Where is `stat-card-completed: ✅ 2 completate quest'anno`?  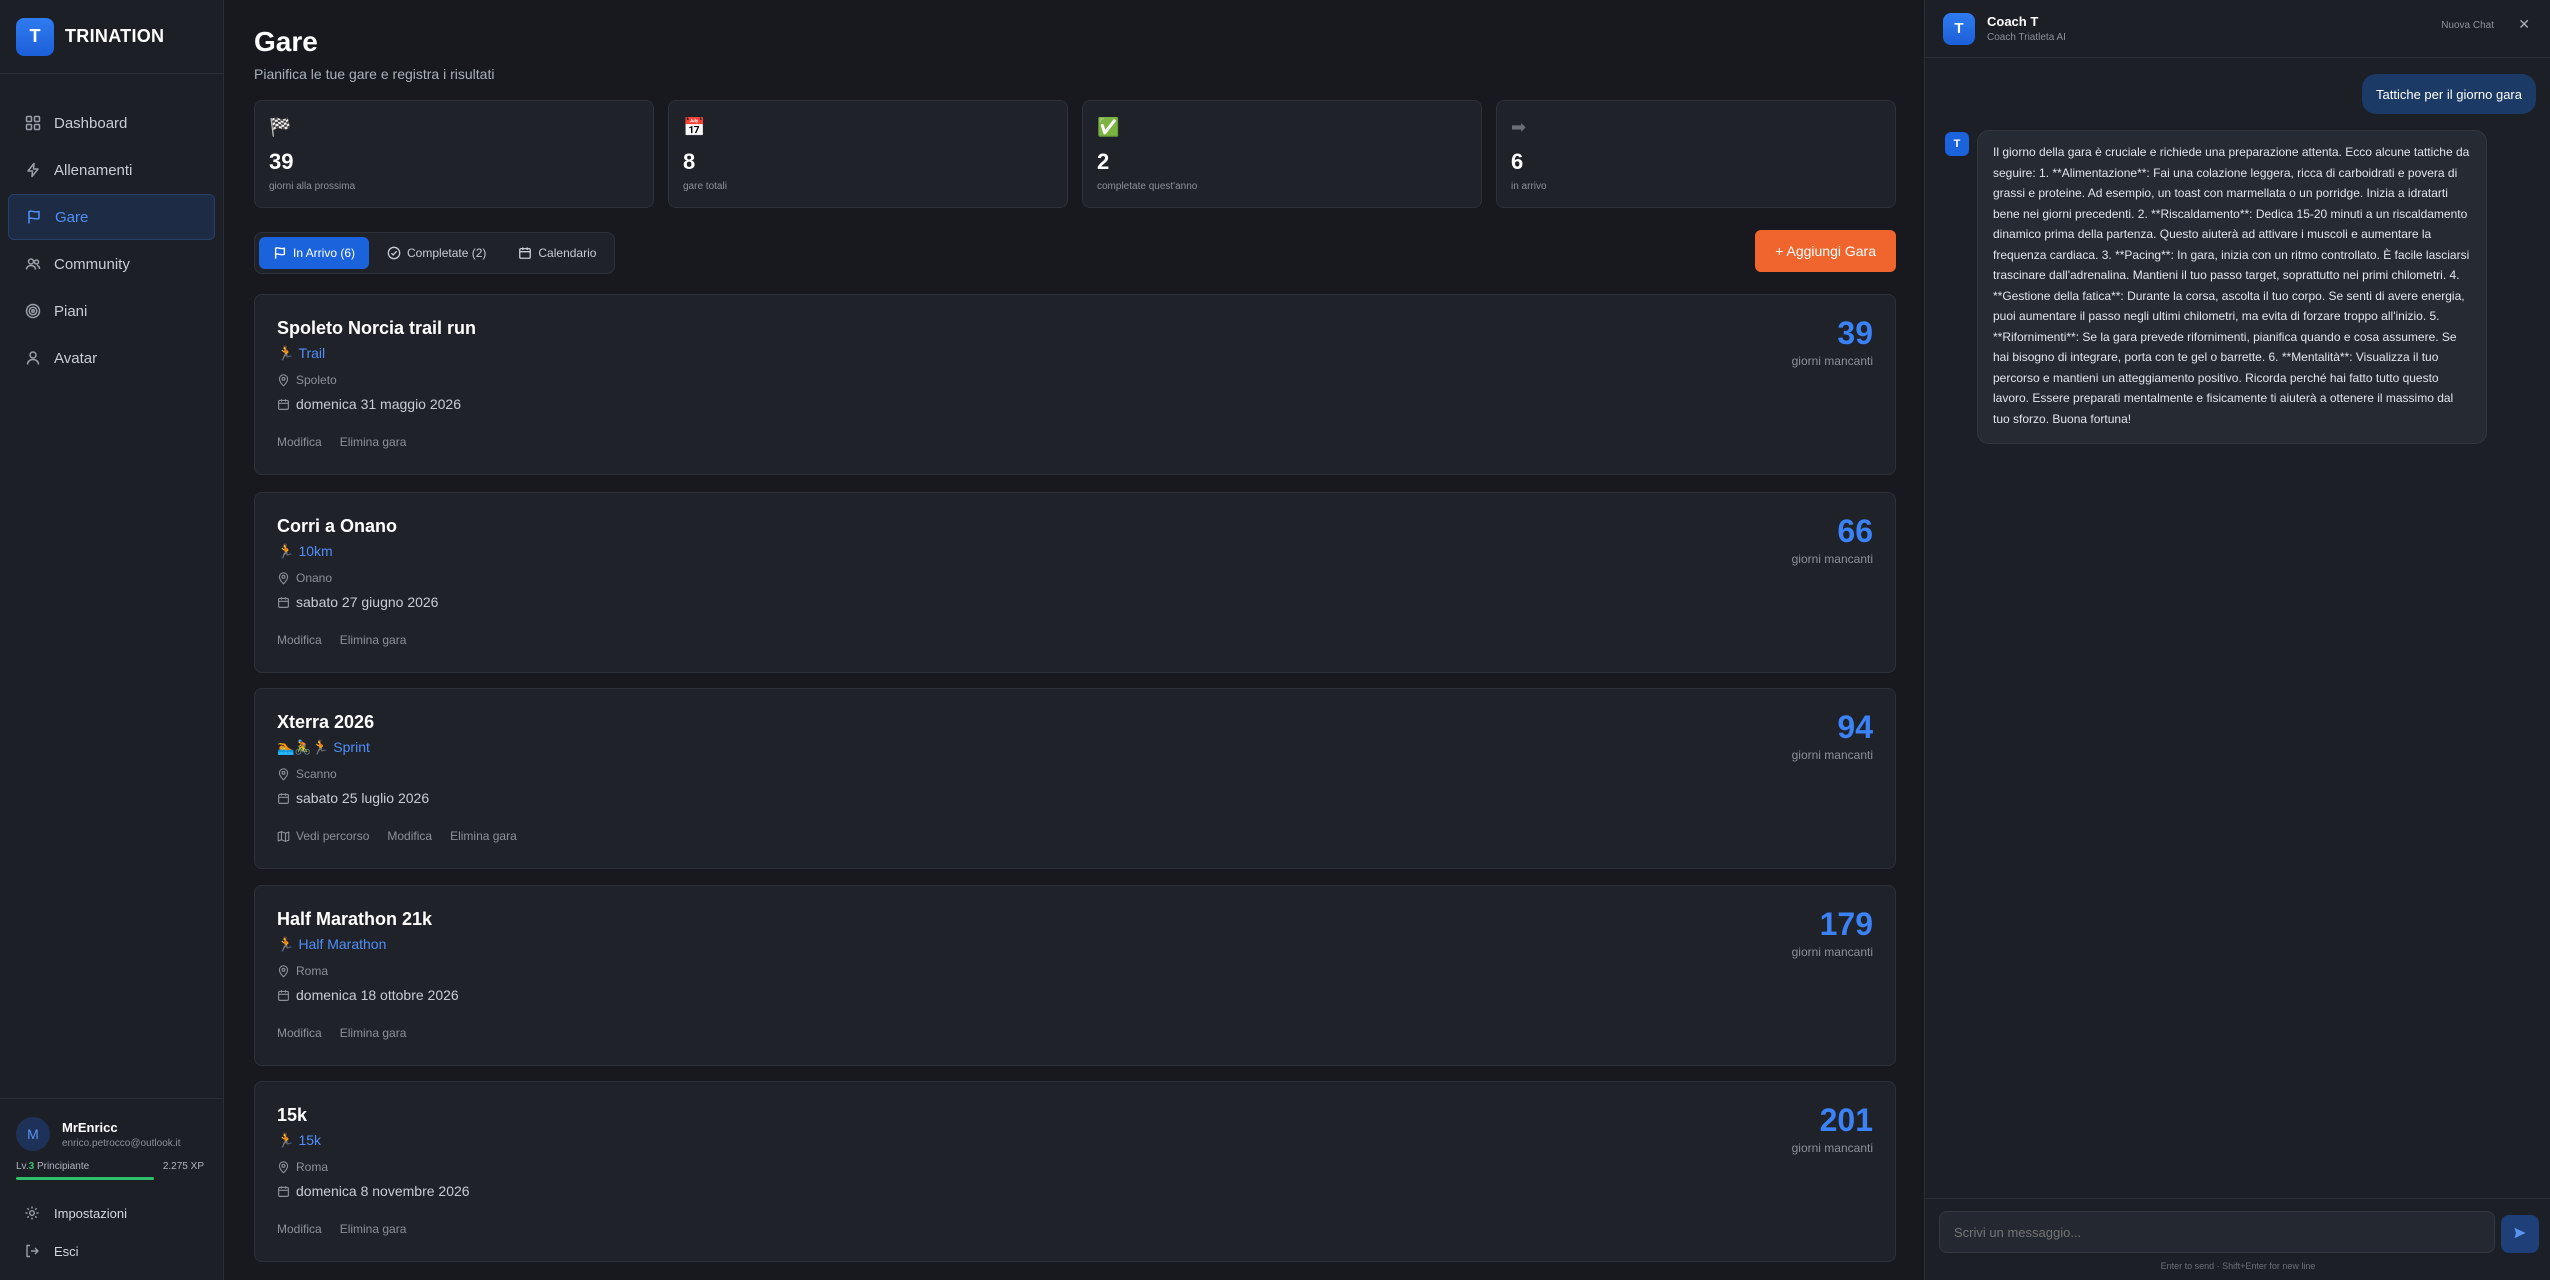 stat-card-completed: ✅ 2 completate quest'anno is located at coordinates (1282, 154).